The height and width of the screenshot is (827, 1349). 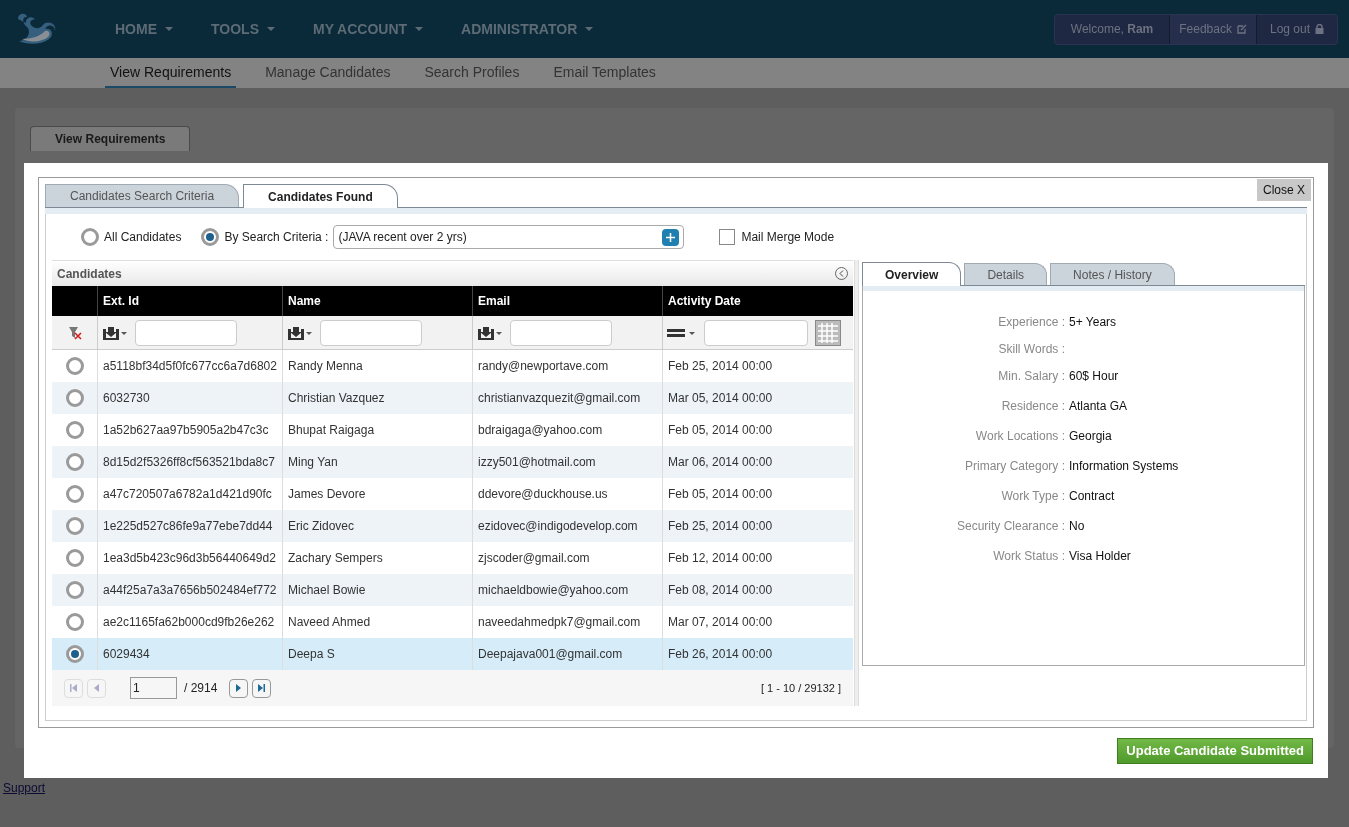 I want to click on radio-label: By Search Criteria :, so click(x=276, y=237).